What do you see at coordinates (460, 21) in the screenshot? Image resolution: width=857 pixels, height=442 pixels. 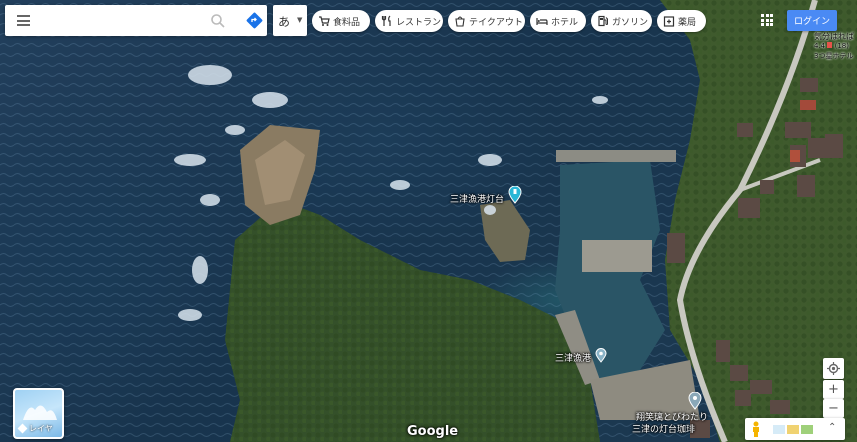 I see `takeout-icon` at bounding box center [460, 21].